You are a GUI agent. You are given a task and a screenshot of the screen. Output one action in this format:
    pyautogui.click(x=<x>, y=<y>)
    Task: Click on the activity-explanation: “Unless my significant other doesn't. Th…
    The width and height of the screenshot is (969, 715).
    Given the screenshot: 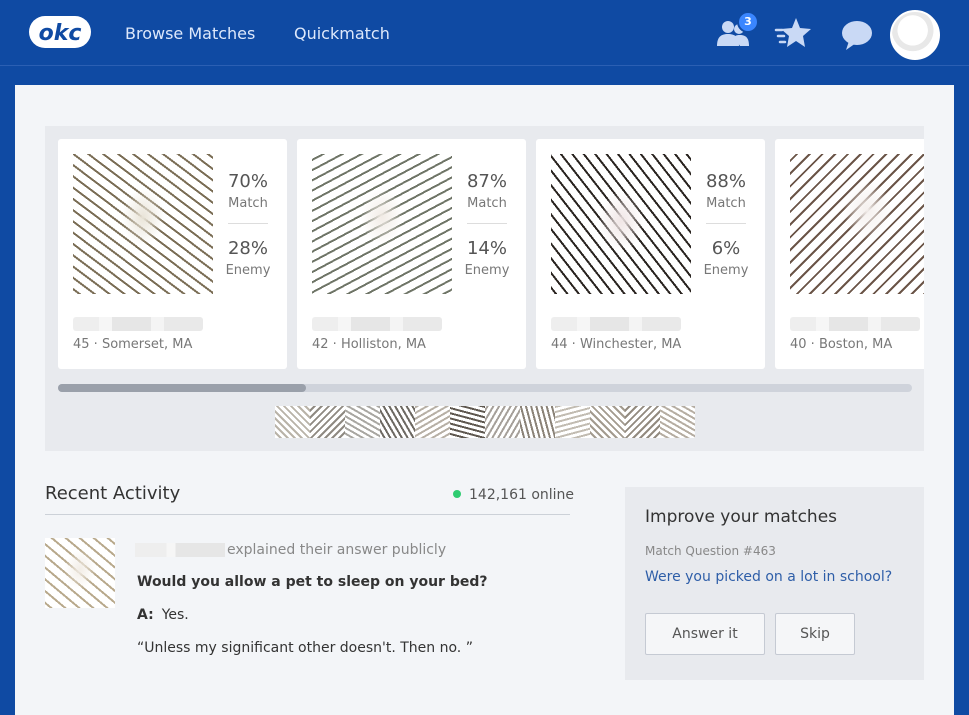 What is the action you would take?
    pyautogui.click(x=305, y=648)
    